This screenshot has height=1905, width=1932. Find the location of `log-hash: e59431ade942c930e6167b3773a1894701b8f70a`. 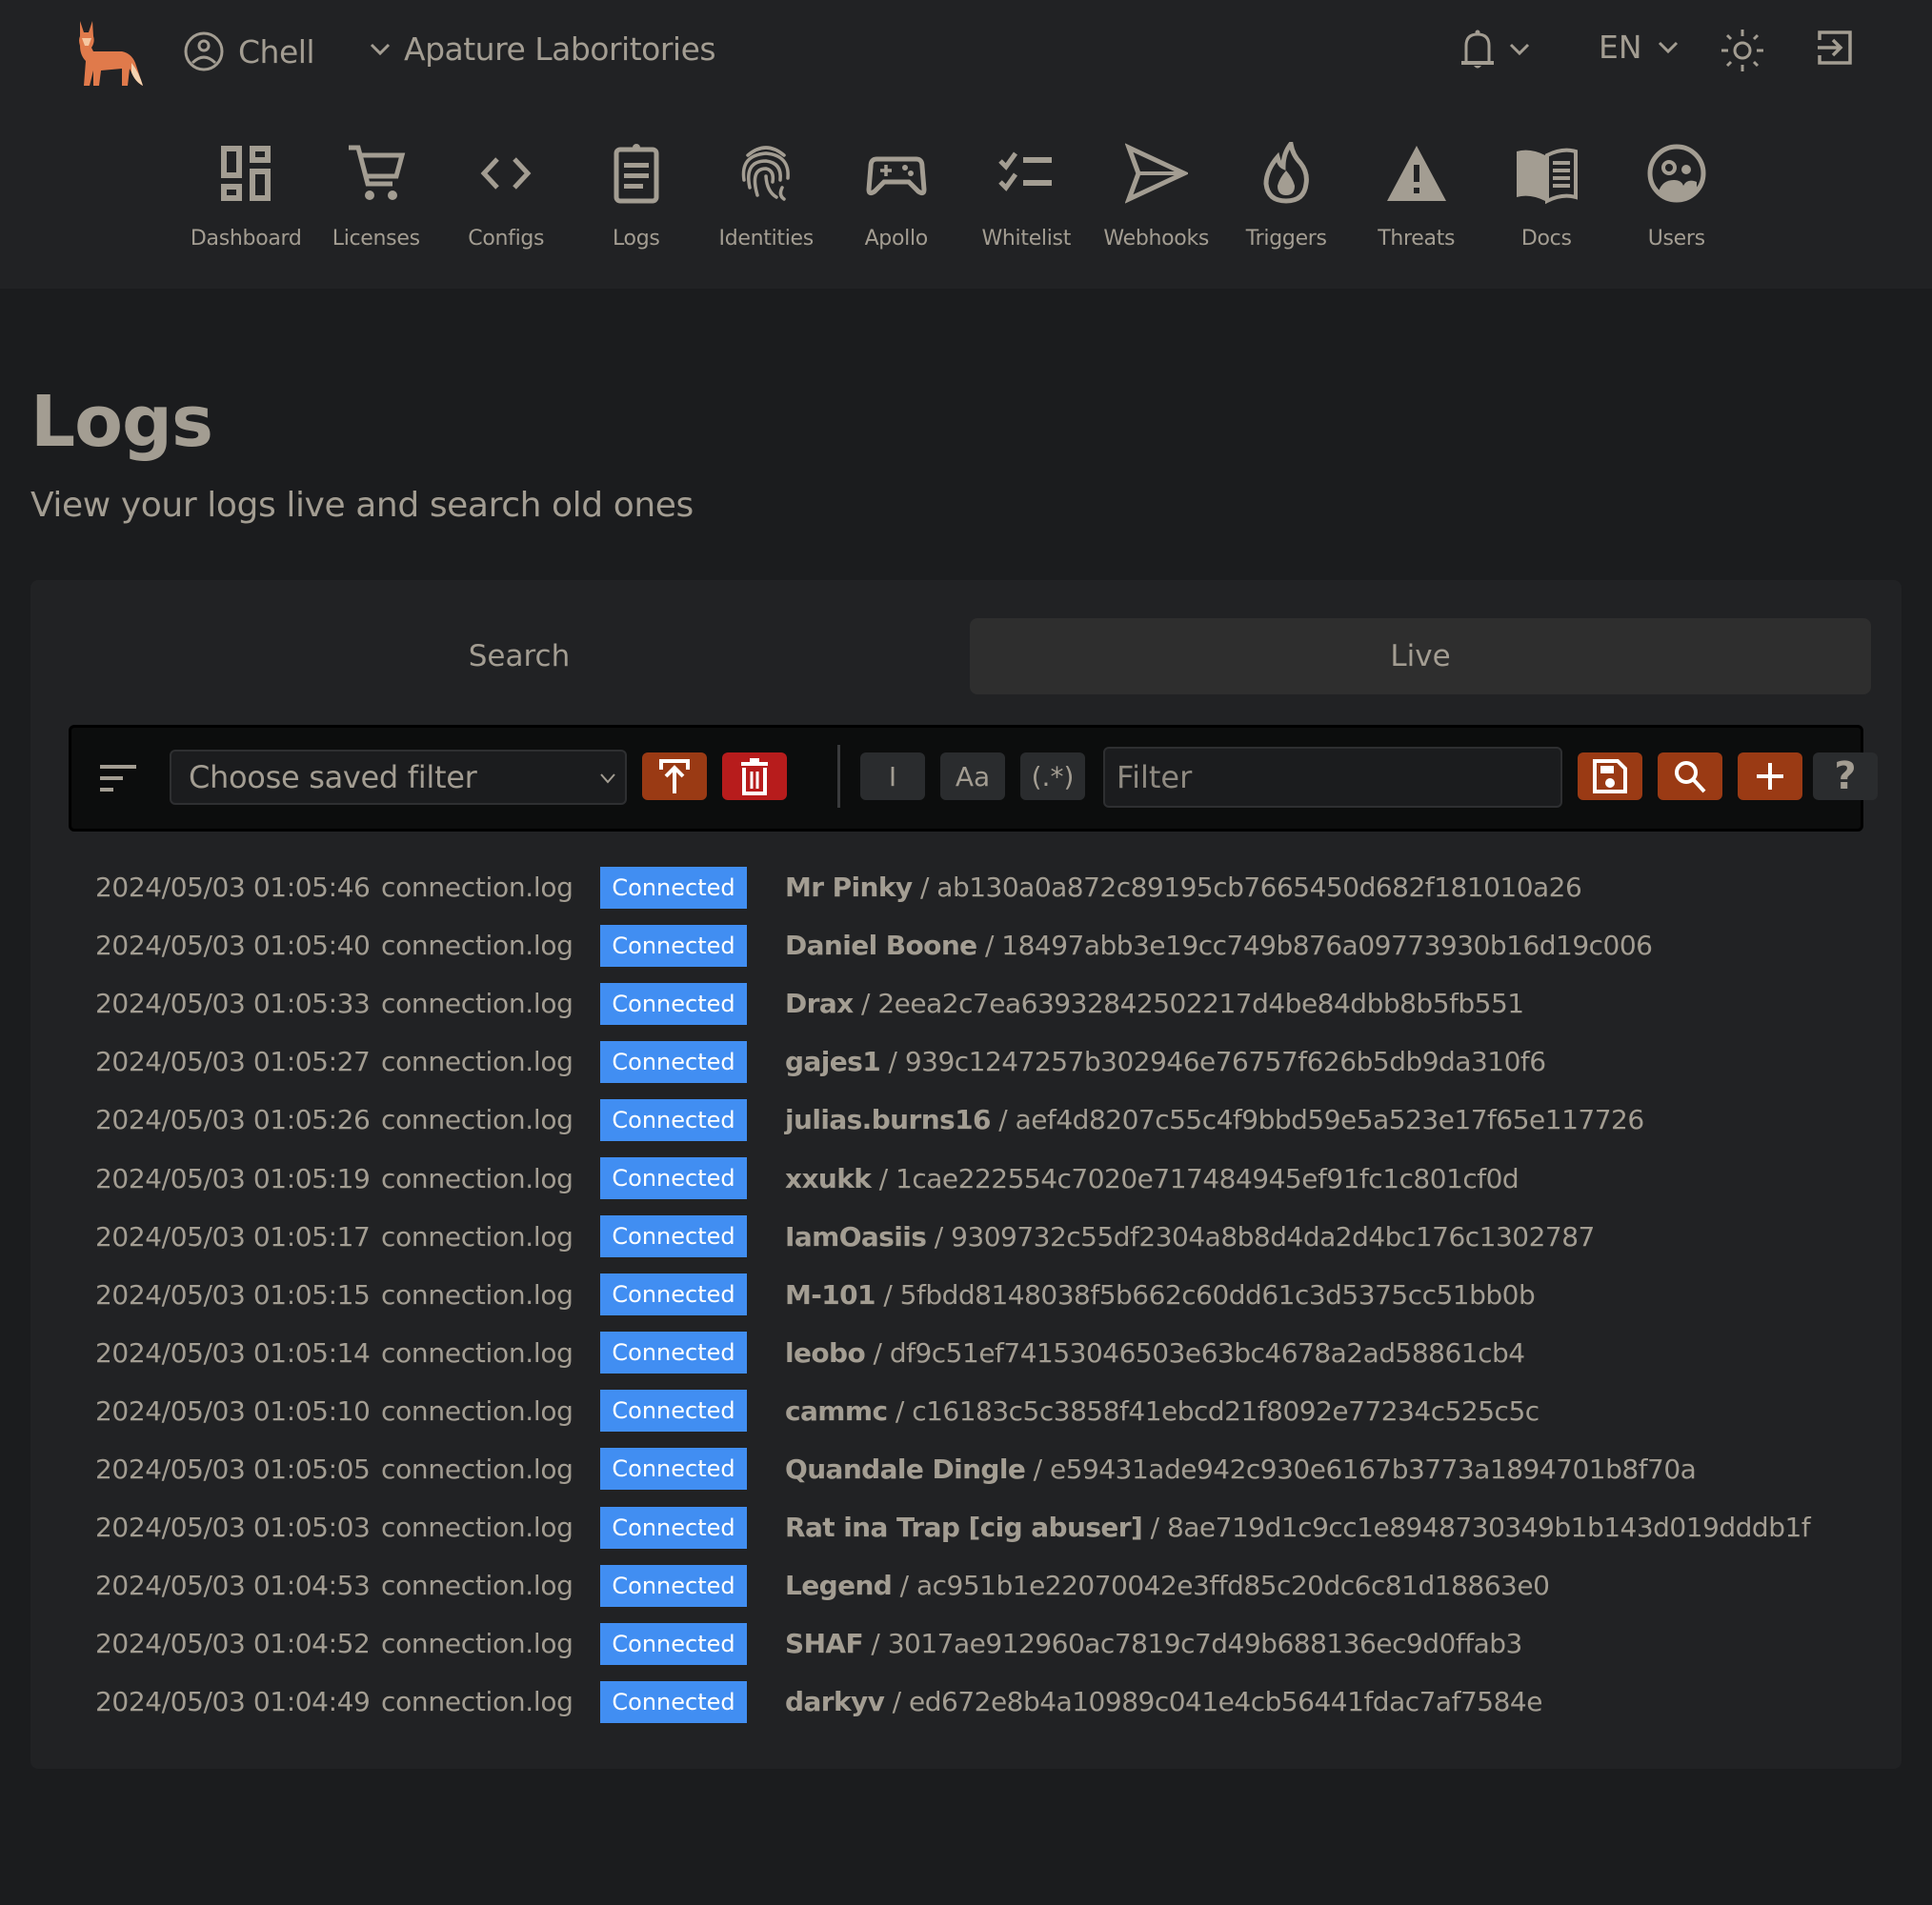

log-hash: e59431ade942c930e6167b3773a1894701b8f70a is located at coordinates (1373, 1469).